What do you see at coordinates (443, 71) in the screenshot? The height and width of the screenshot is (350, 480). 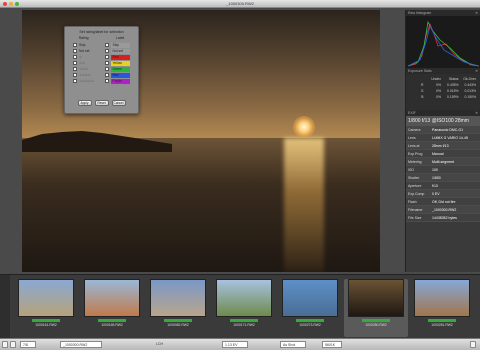 I see `exposure-header: Exposure Stats ✕` at bounding box center [443, 71].